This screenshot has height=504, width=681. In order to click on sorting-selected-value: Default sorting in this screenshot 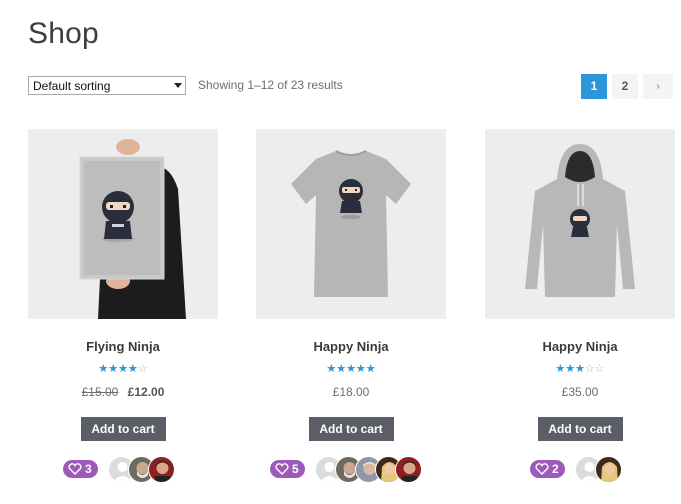, I will do `click(72, 86)`.